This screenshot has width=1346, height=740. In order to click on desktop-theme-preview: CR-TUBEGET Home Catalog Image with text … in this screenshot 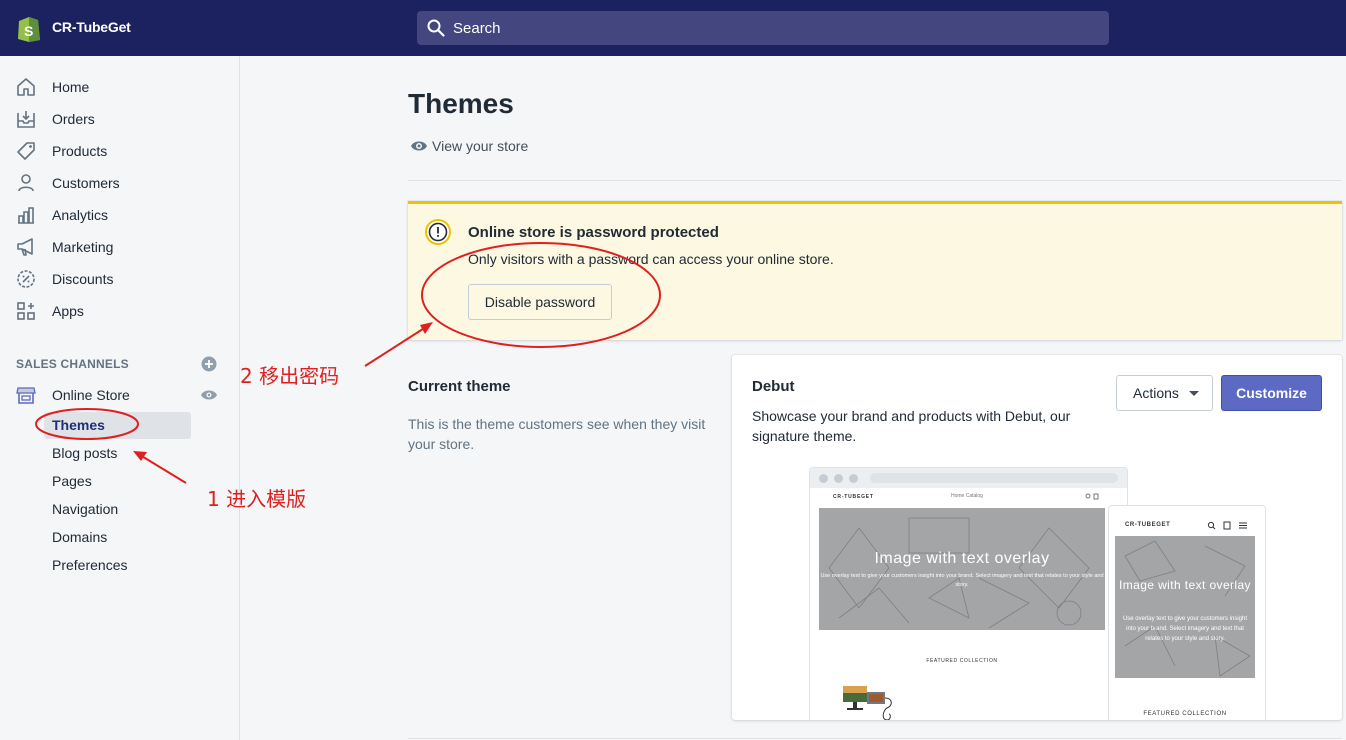, I will do `click(968, 593)`.